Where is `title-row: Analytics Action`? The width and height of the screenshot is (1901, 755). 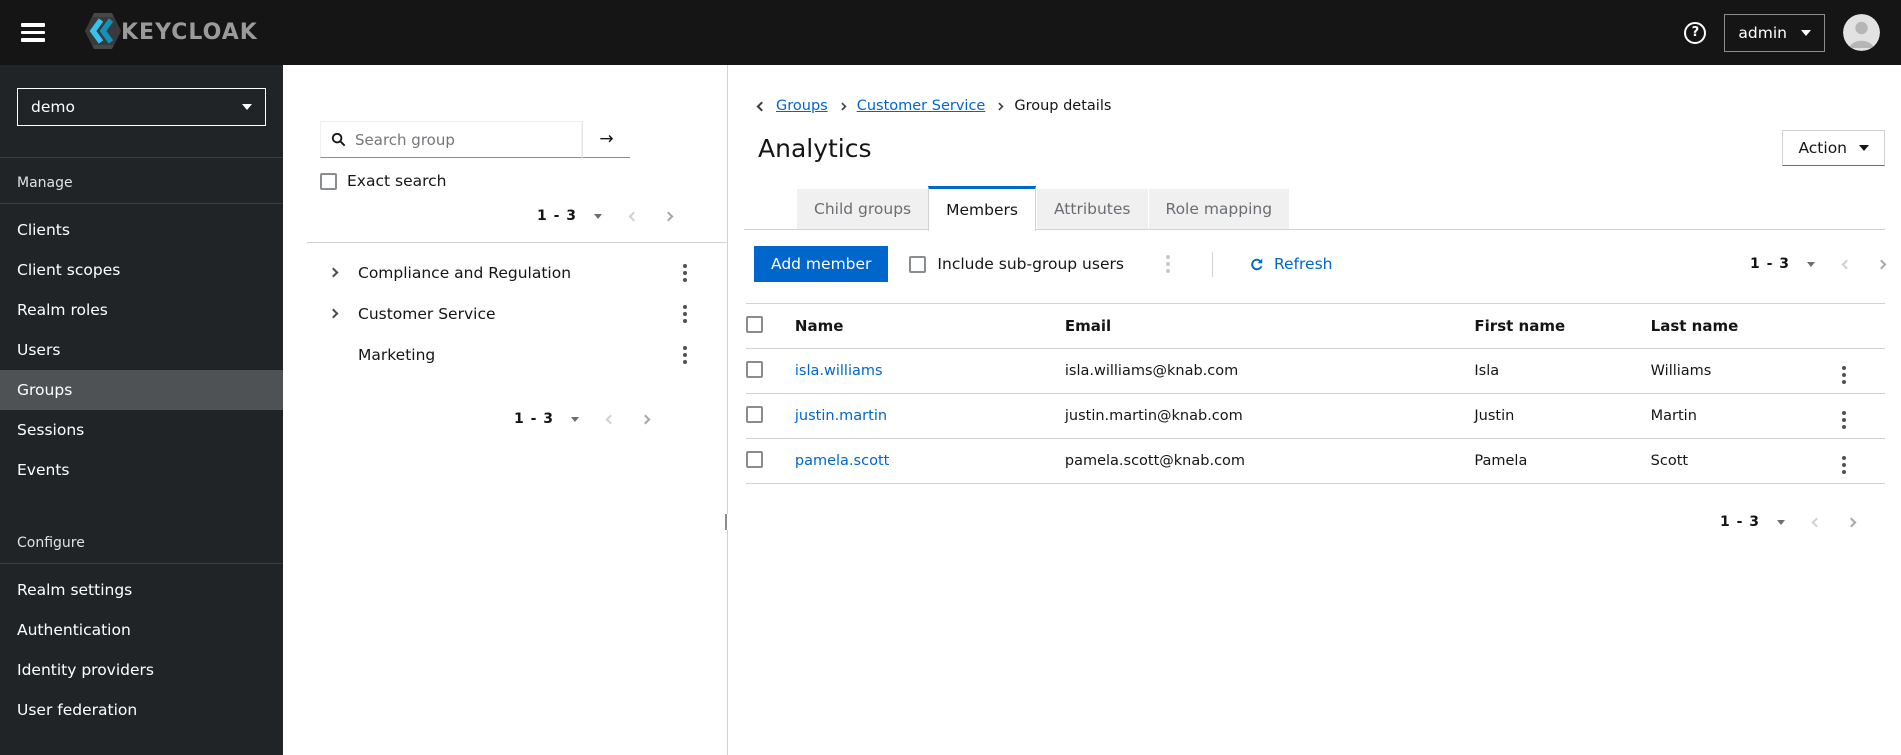
title-row: Analytics Action is located at coordinates (1321, 148).